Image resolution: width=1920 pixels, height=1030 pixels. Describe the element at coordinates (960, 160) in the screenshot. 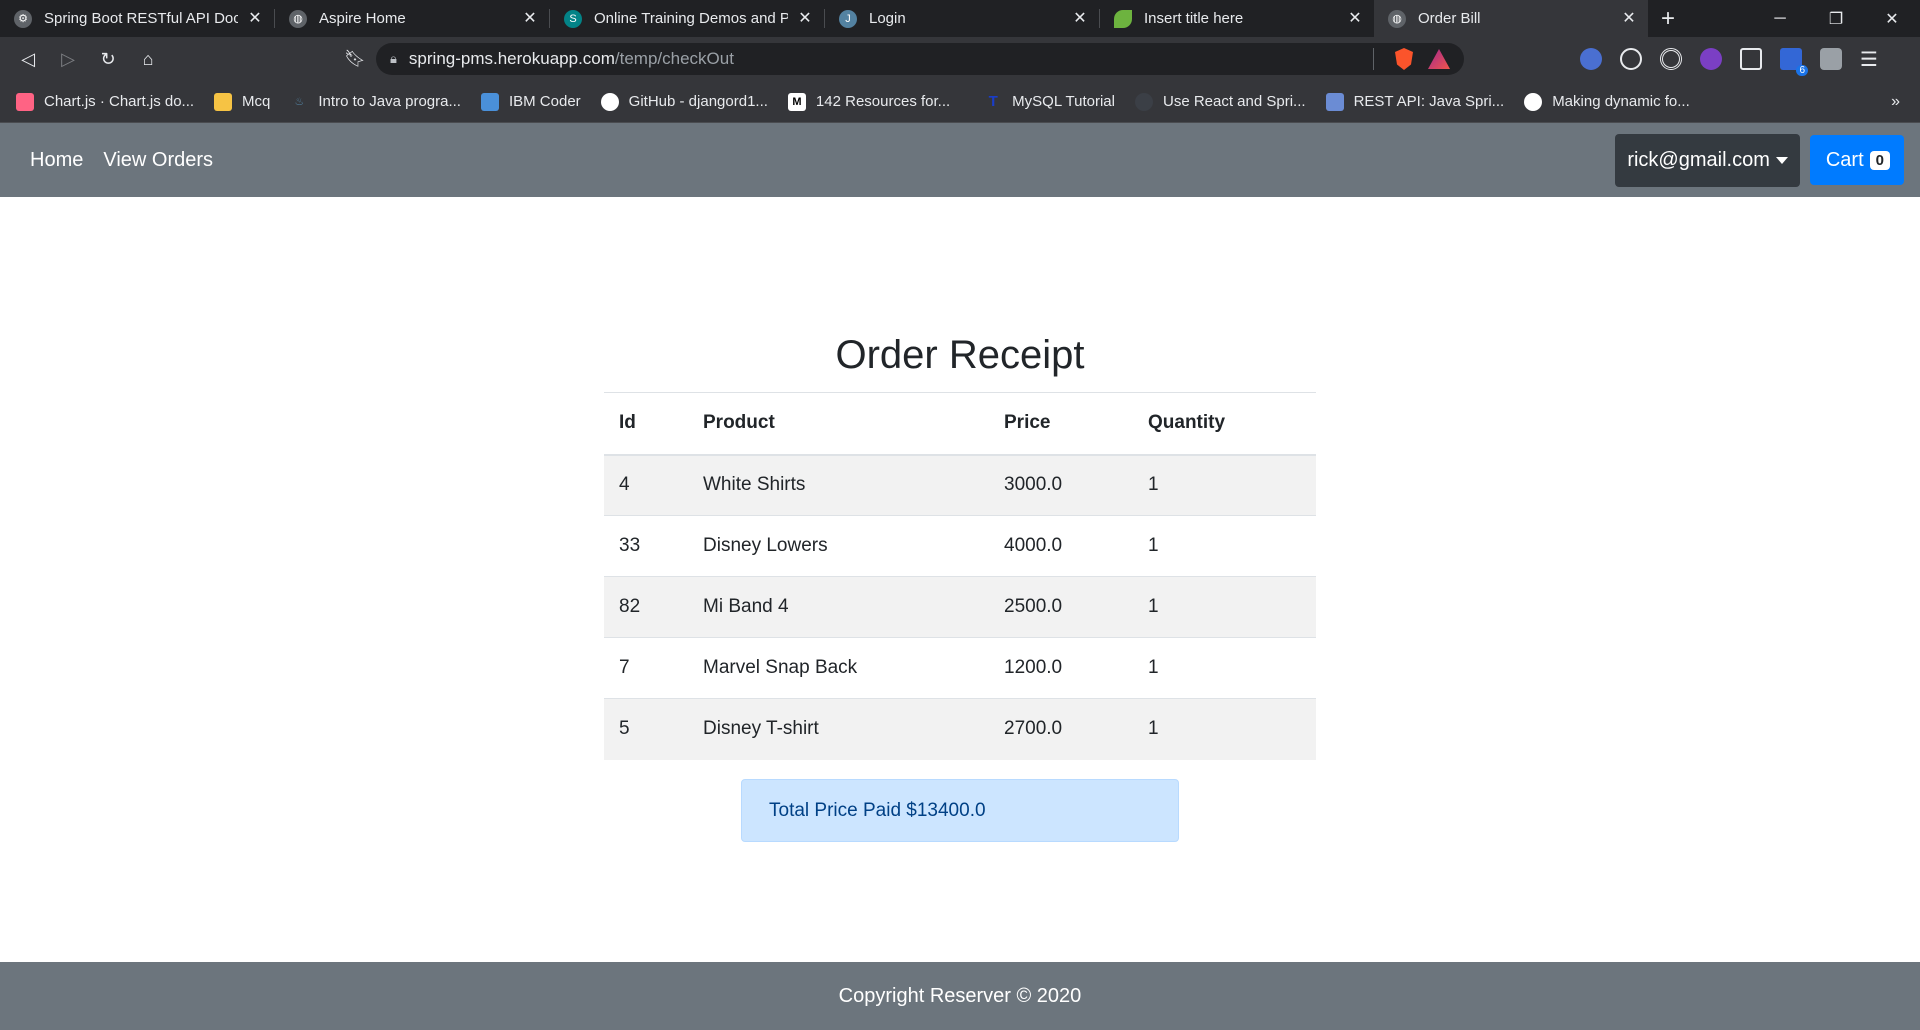

I see `site-navbar: Home View Orders rick@gmail.com Cart 0` at that location.